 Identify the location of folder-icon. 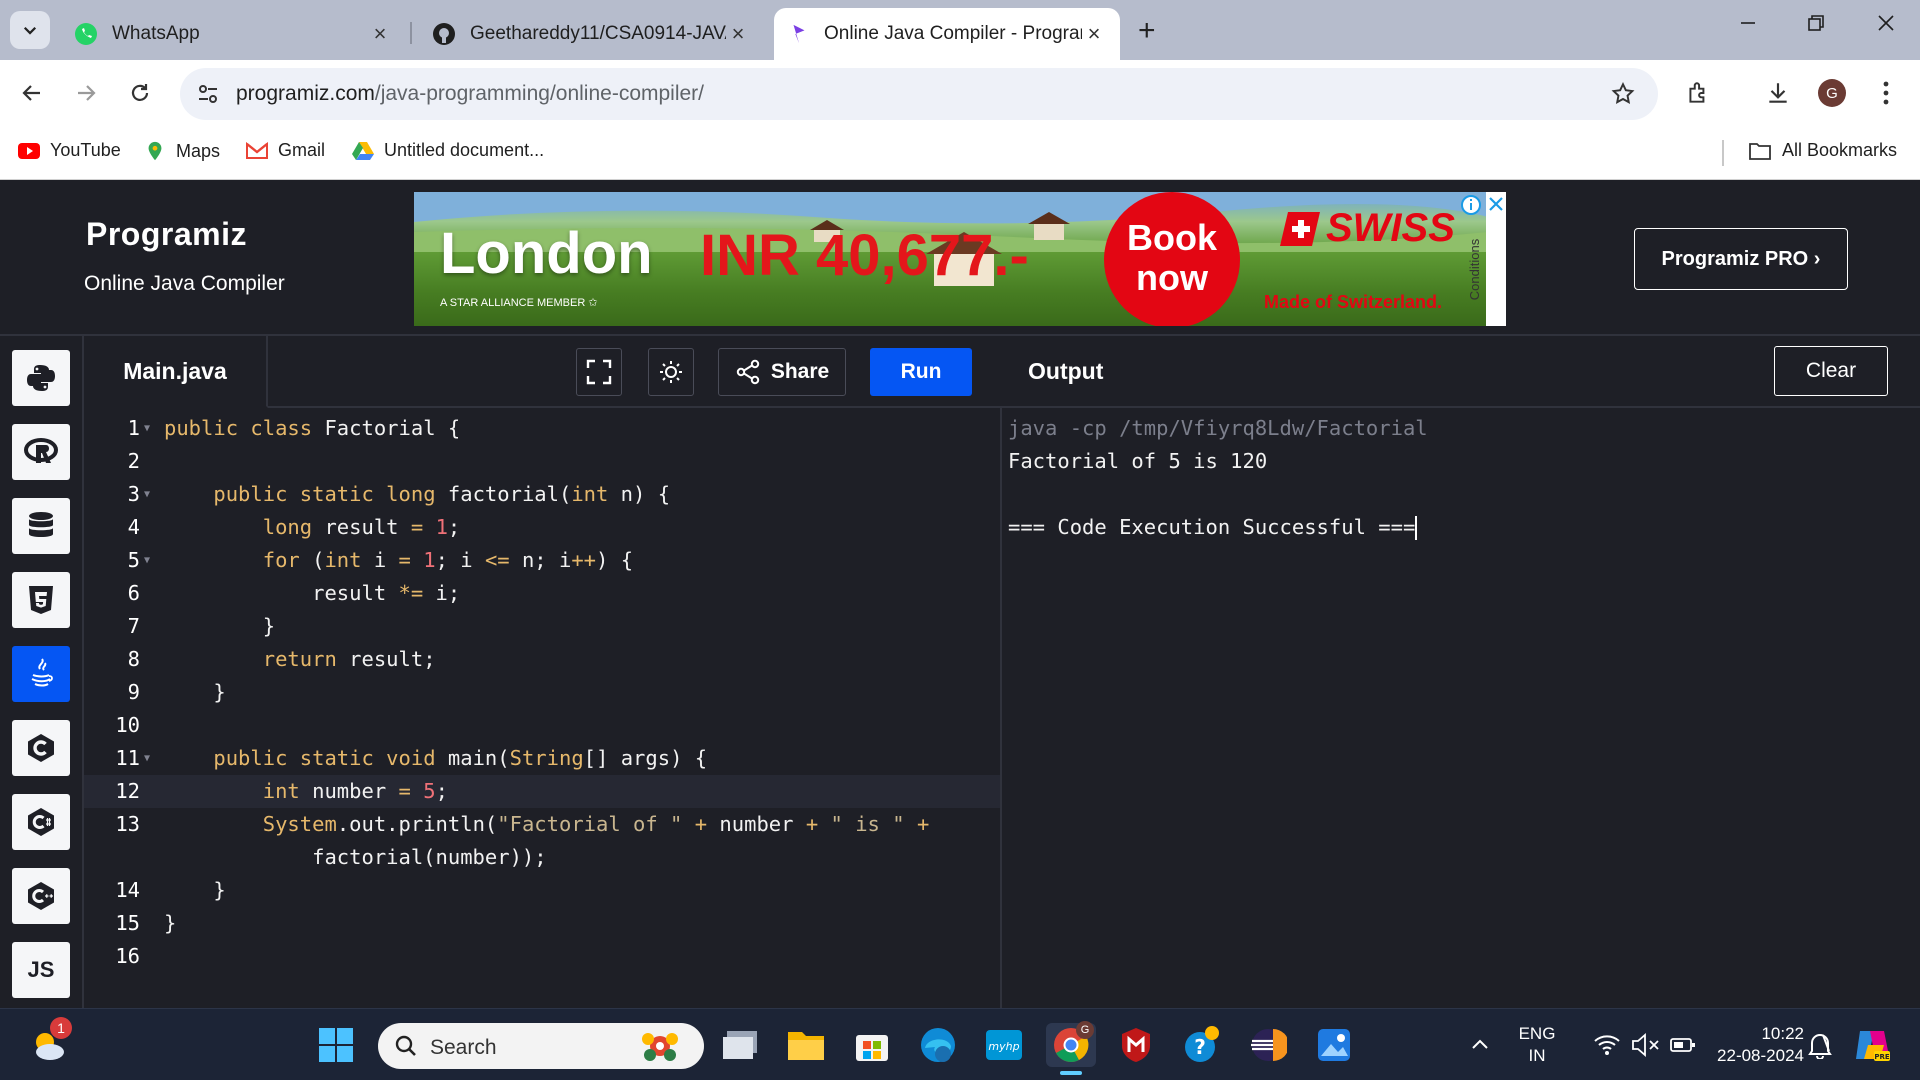
(806, 1046).